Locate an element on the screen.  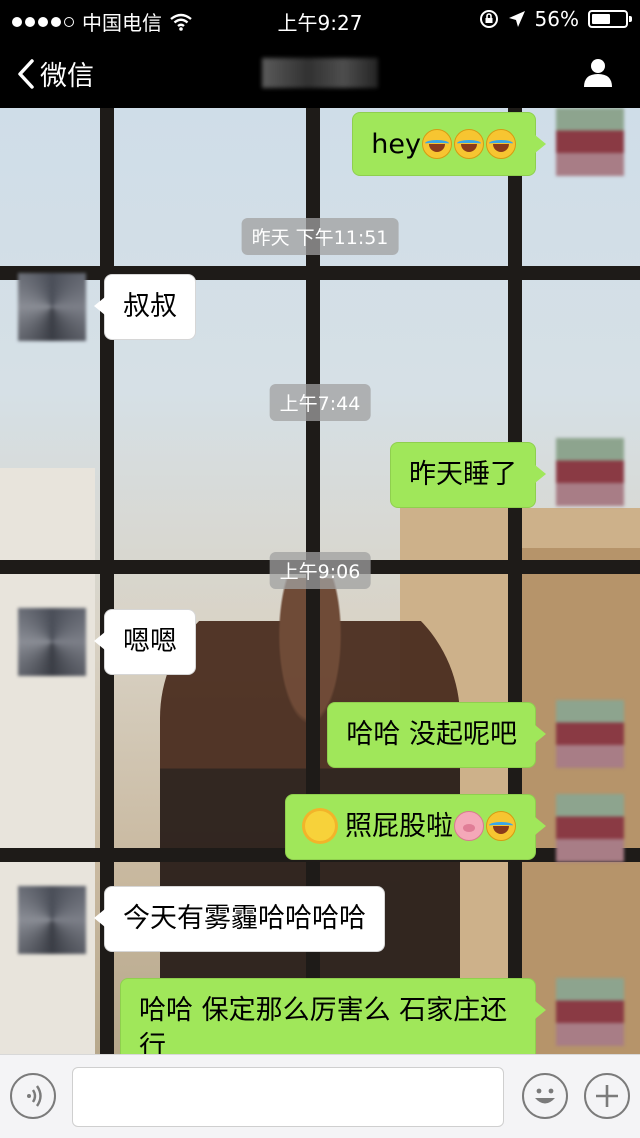
message-bubble-incoming: 嗯嗯 is located at coordinates (145, 642).